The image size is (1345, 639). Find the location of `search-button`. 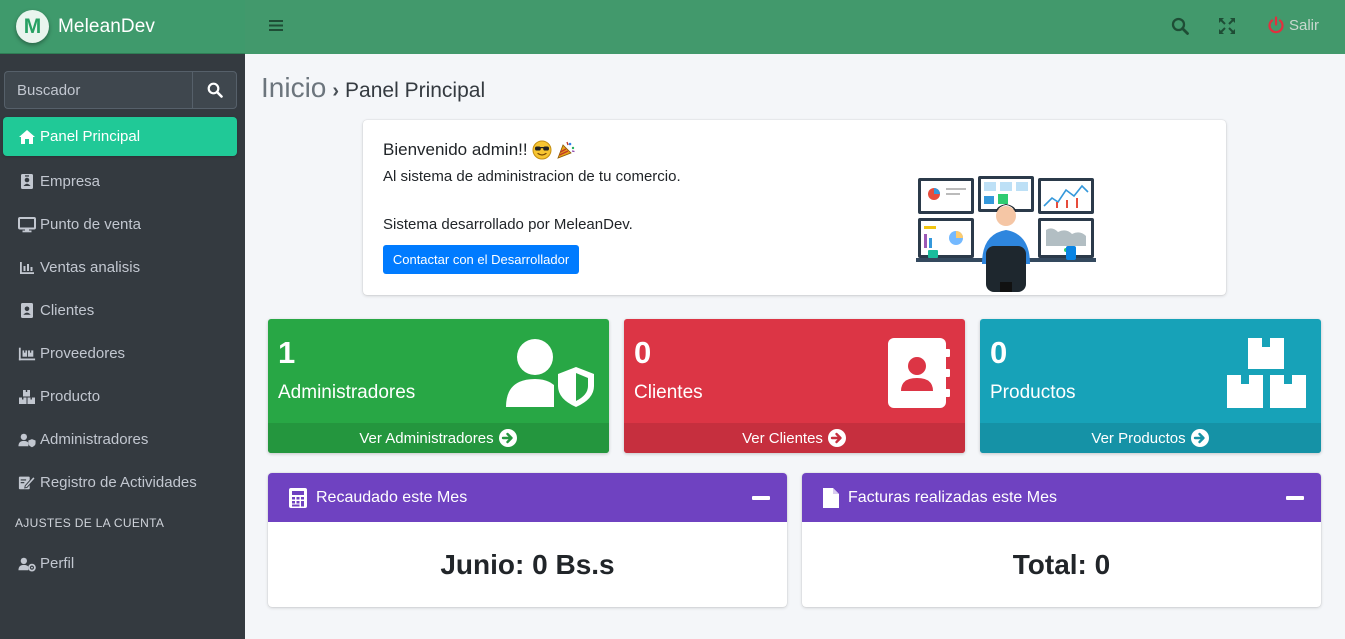

search-button is located at coordinates (214, 90).